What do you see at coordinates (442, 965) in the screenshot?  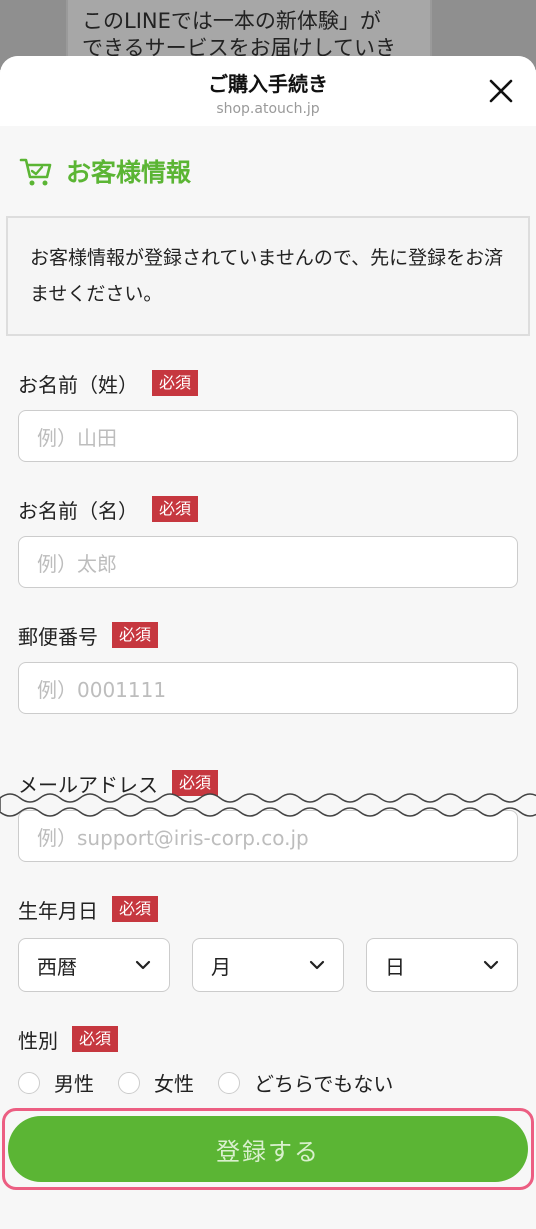 I see `birth-day-select: 日` at bounding box center [442, 965].